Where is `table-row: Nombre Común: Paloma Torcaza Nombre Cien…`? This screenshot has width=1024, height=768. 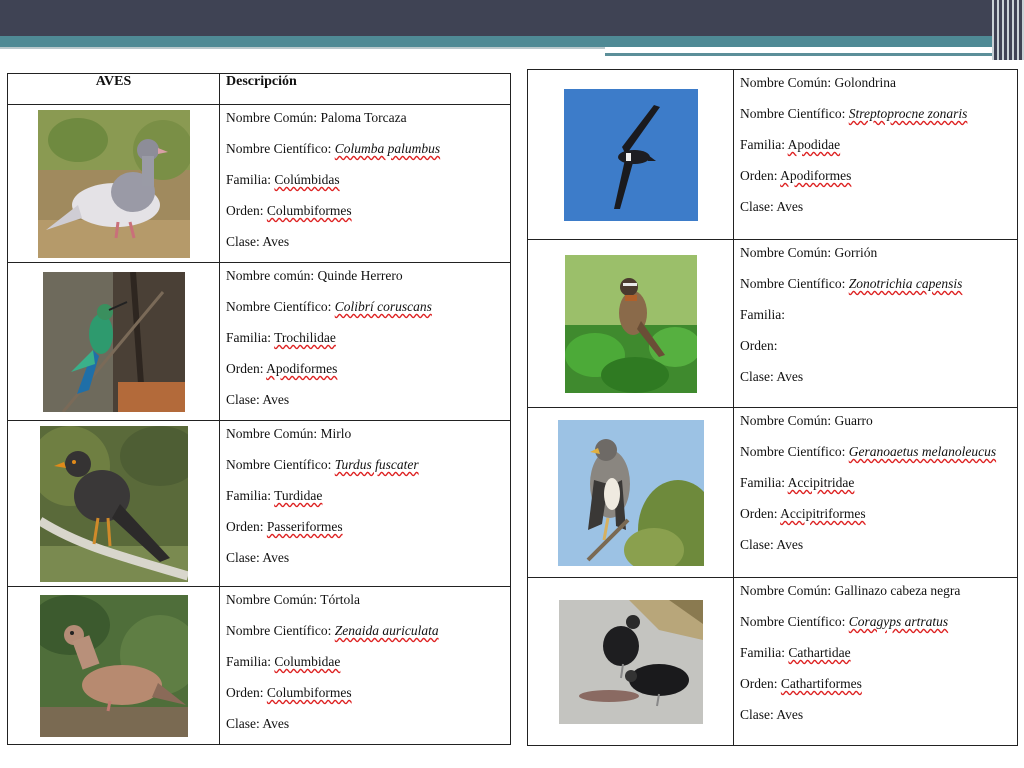 table-row: Nombre Común: Paloma Torcaza Nombre Cien… is located at coordinates (259, 183).